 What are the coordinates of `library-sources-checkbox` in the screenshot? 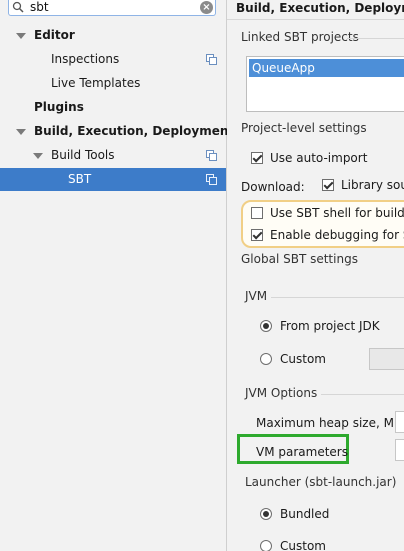 It's located at (328, 185).